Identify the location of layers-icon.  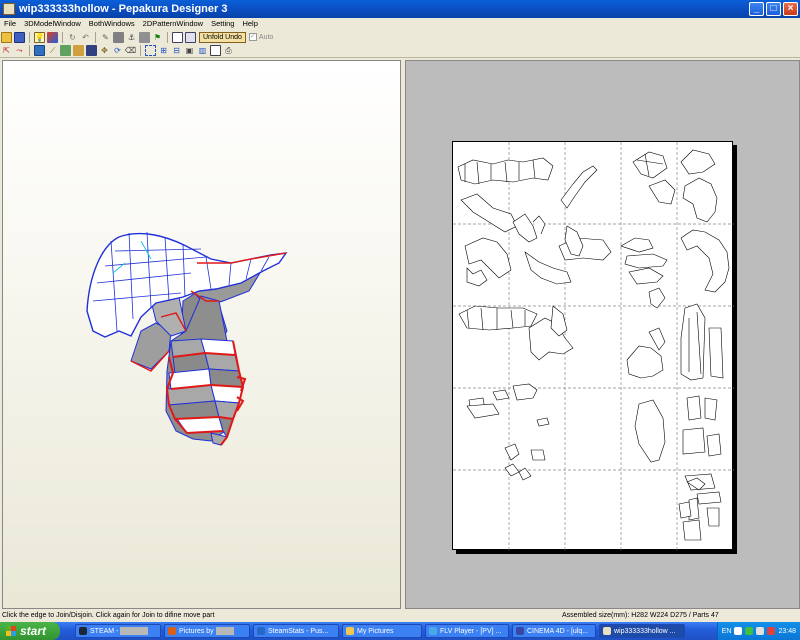
(144, 37).